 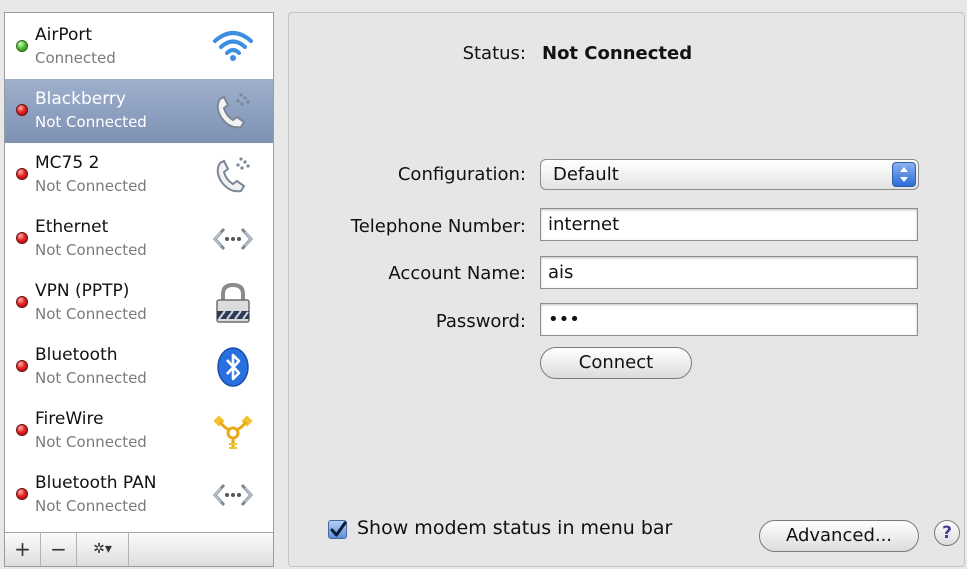 I want to click on firewire-icon, so click(x=233, y=431).